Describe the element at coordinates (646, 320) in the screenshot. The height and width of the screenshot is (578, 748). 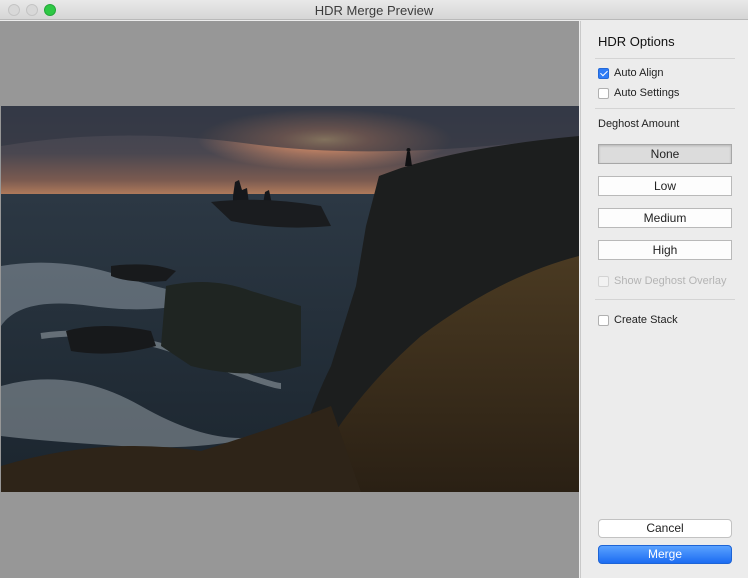
I see `create-stack-label: Create Stack` at that location.